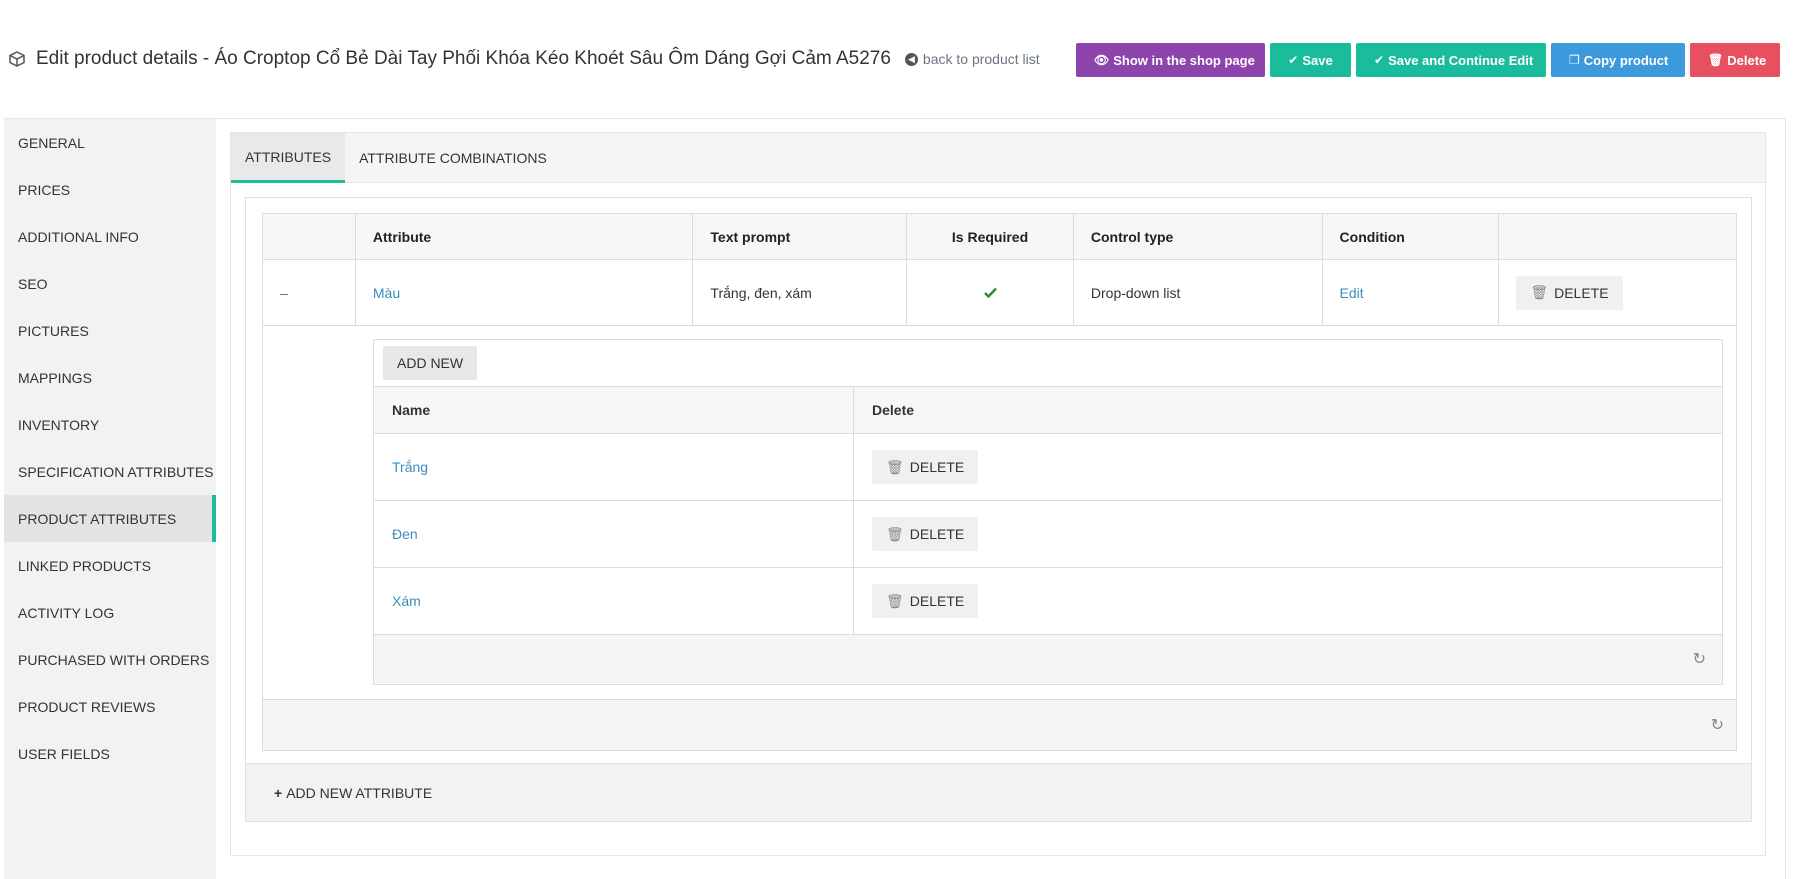  I want to click on collapse-toggle: –, so click(309, 292).